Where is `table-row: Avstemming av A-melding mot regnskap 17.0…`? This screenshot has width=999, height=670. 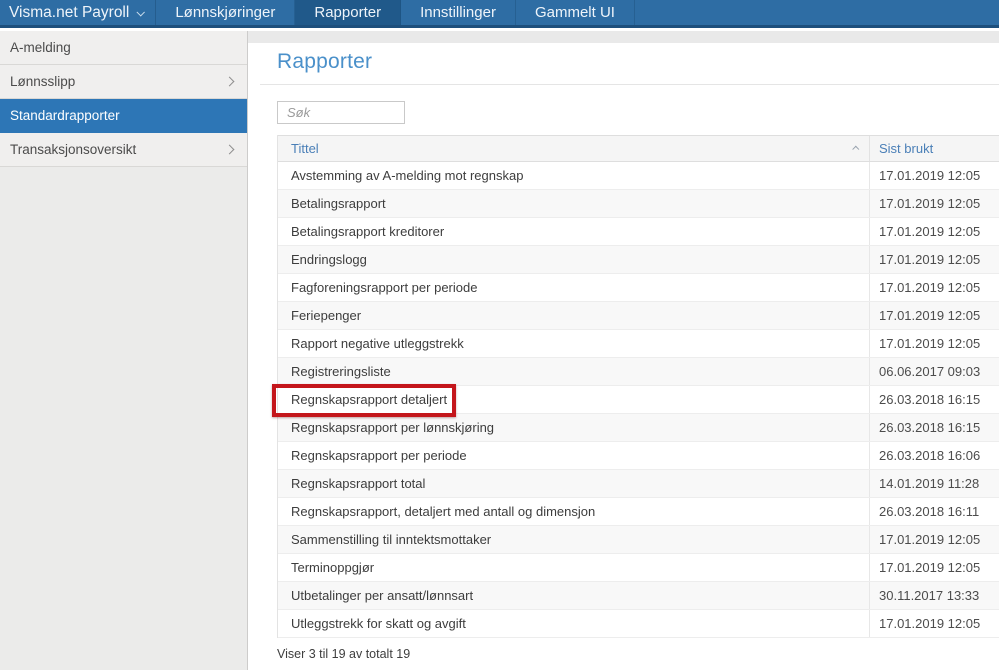
table-row: Avstemming av A-melding mot regnskap 17.0… is located at coordinates (638, 176).